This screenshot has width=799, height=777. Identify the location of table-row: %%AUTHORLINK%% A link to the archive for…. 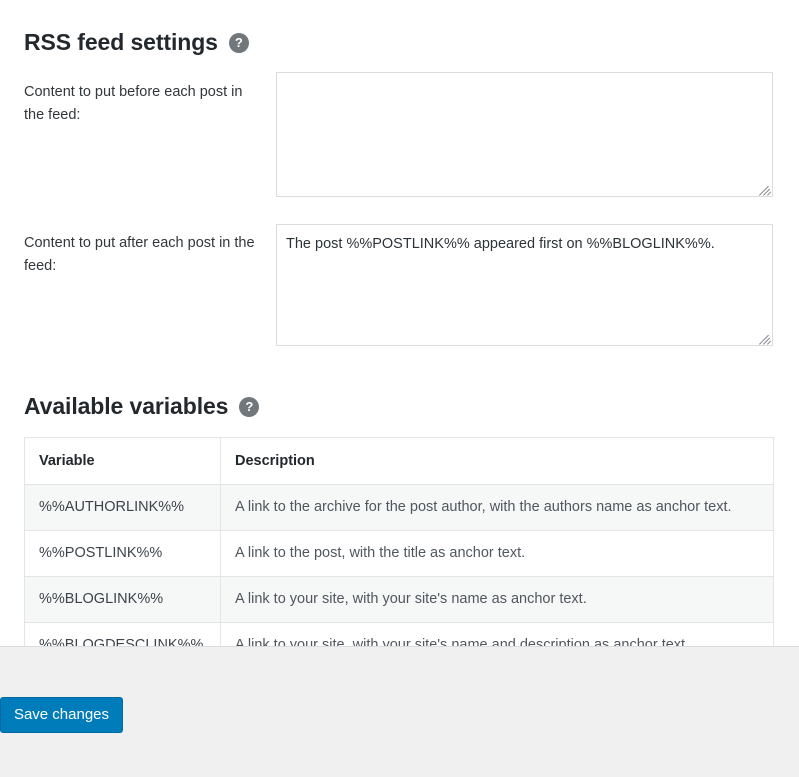
(399, 507).